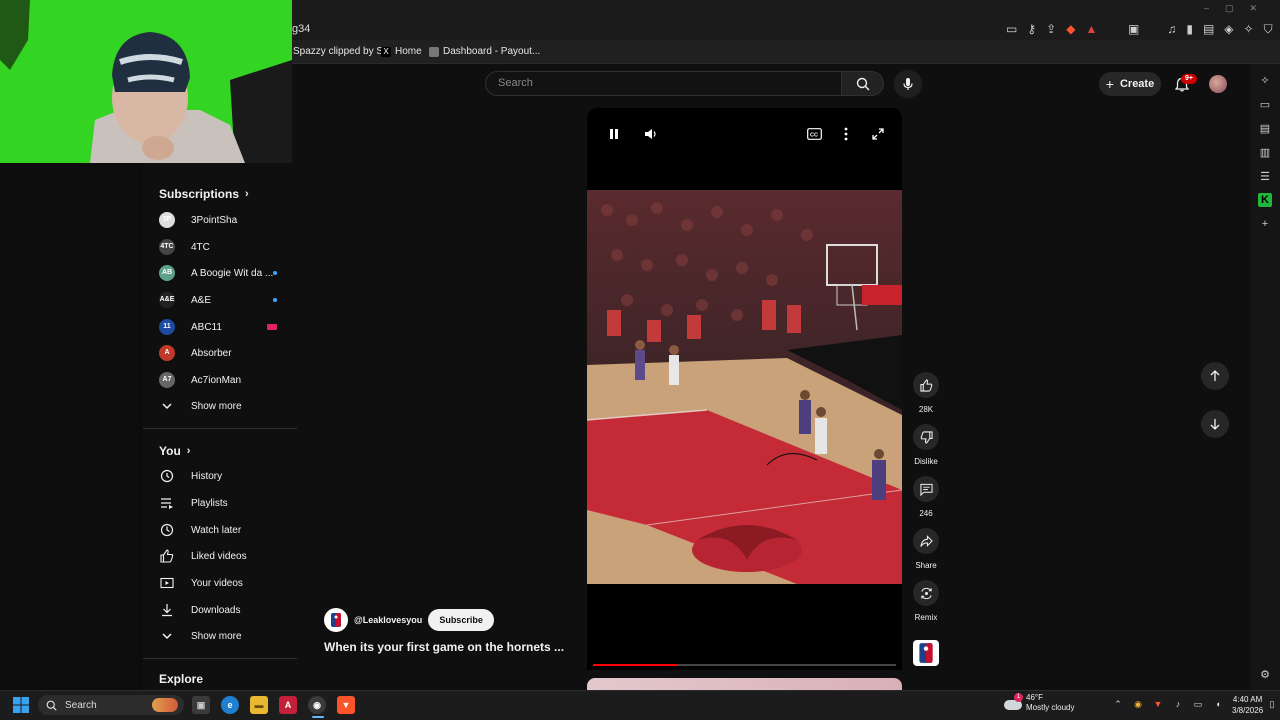 The height and width of the screenshot is (720, 1280). I want to click on sidebar-item-playlists: Playlists, so click(193, 503).